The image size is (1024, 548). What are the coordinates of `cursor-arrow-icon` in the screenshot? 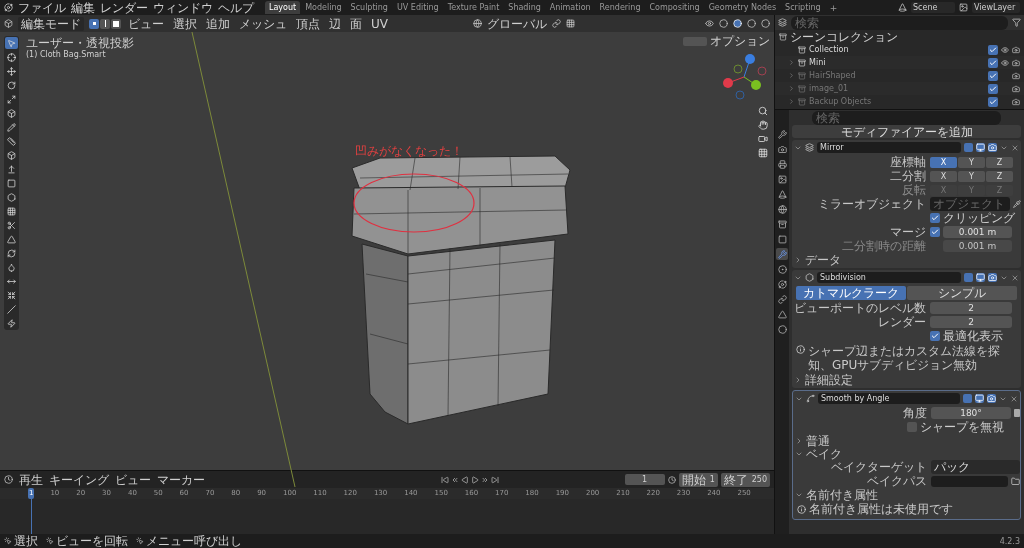 It's located at (11, 43).